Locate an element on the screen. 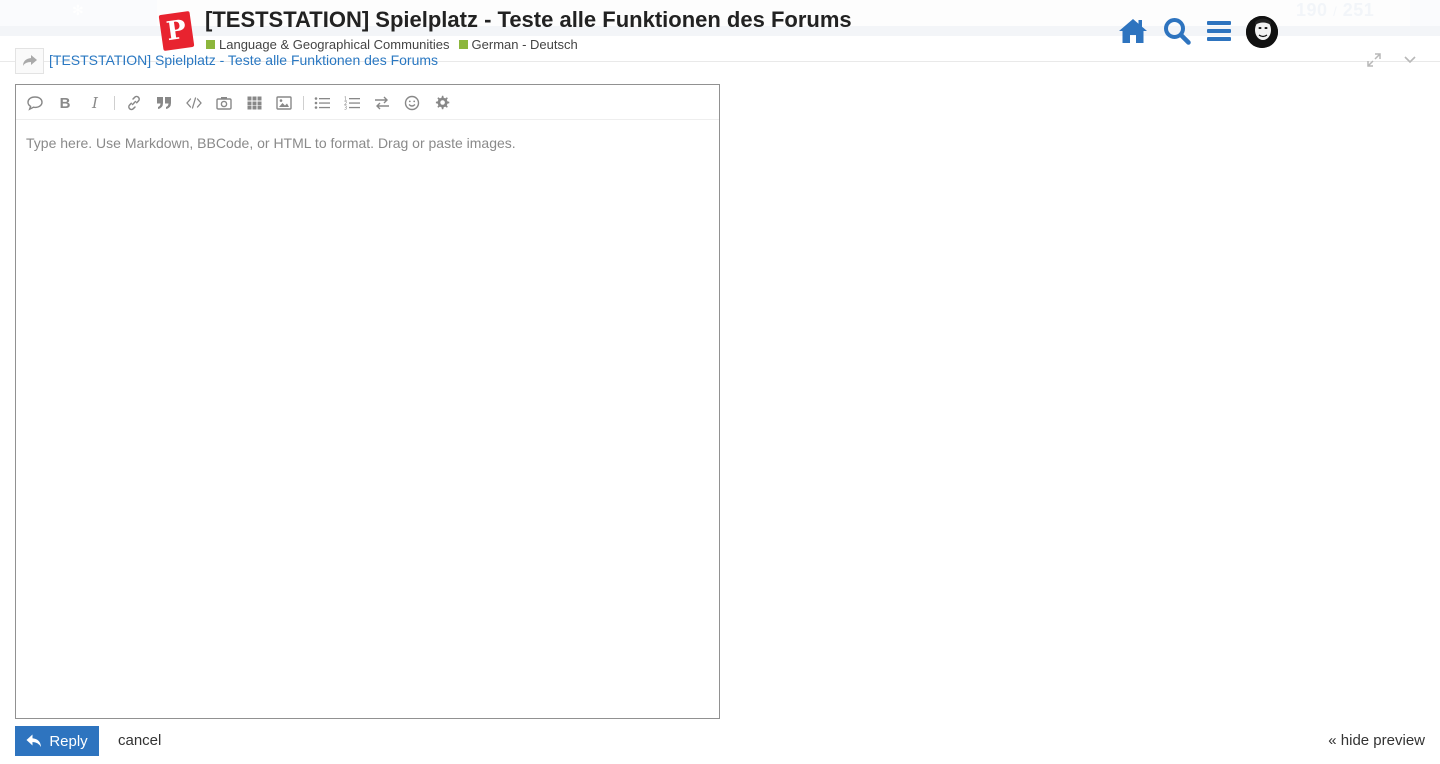 The width and height of the screenshot is (1440, 764). editor-toolbar: B I 123 is located at coordinates (367, 102).